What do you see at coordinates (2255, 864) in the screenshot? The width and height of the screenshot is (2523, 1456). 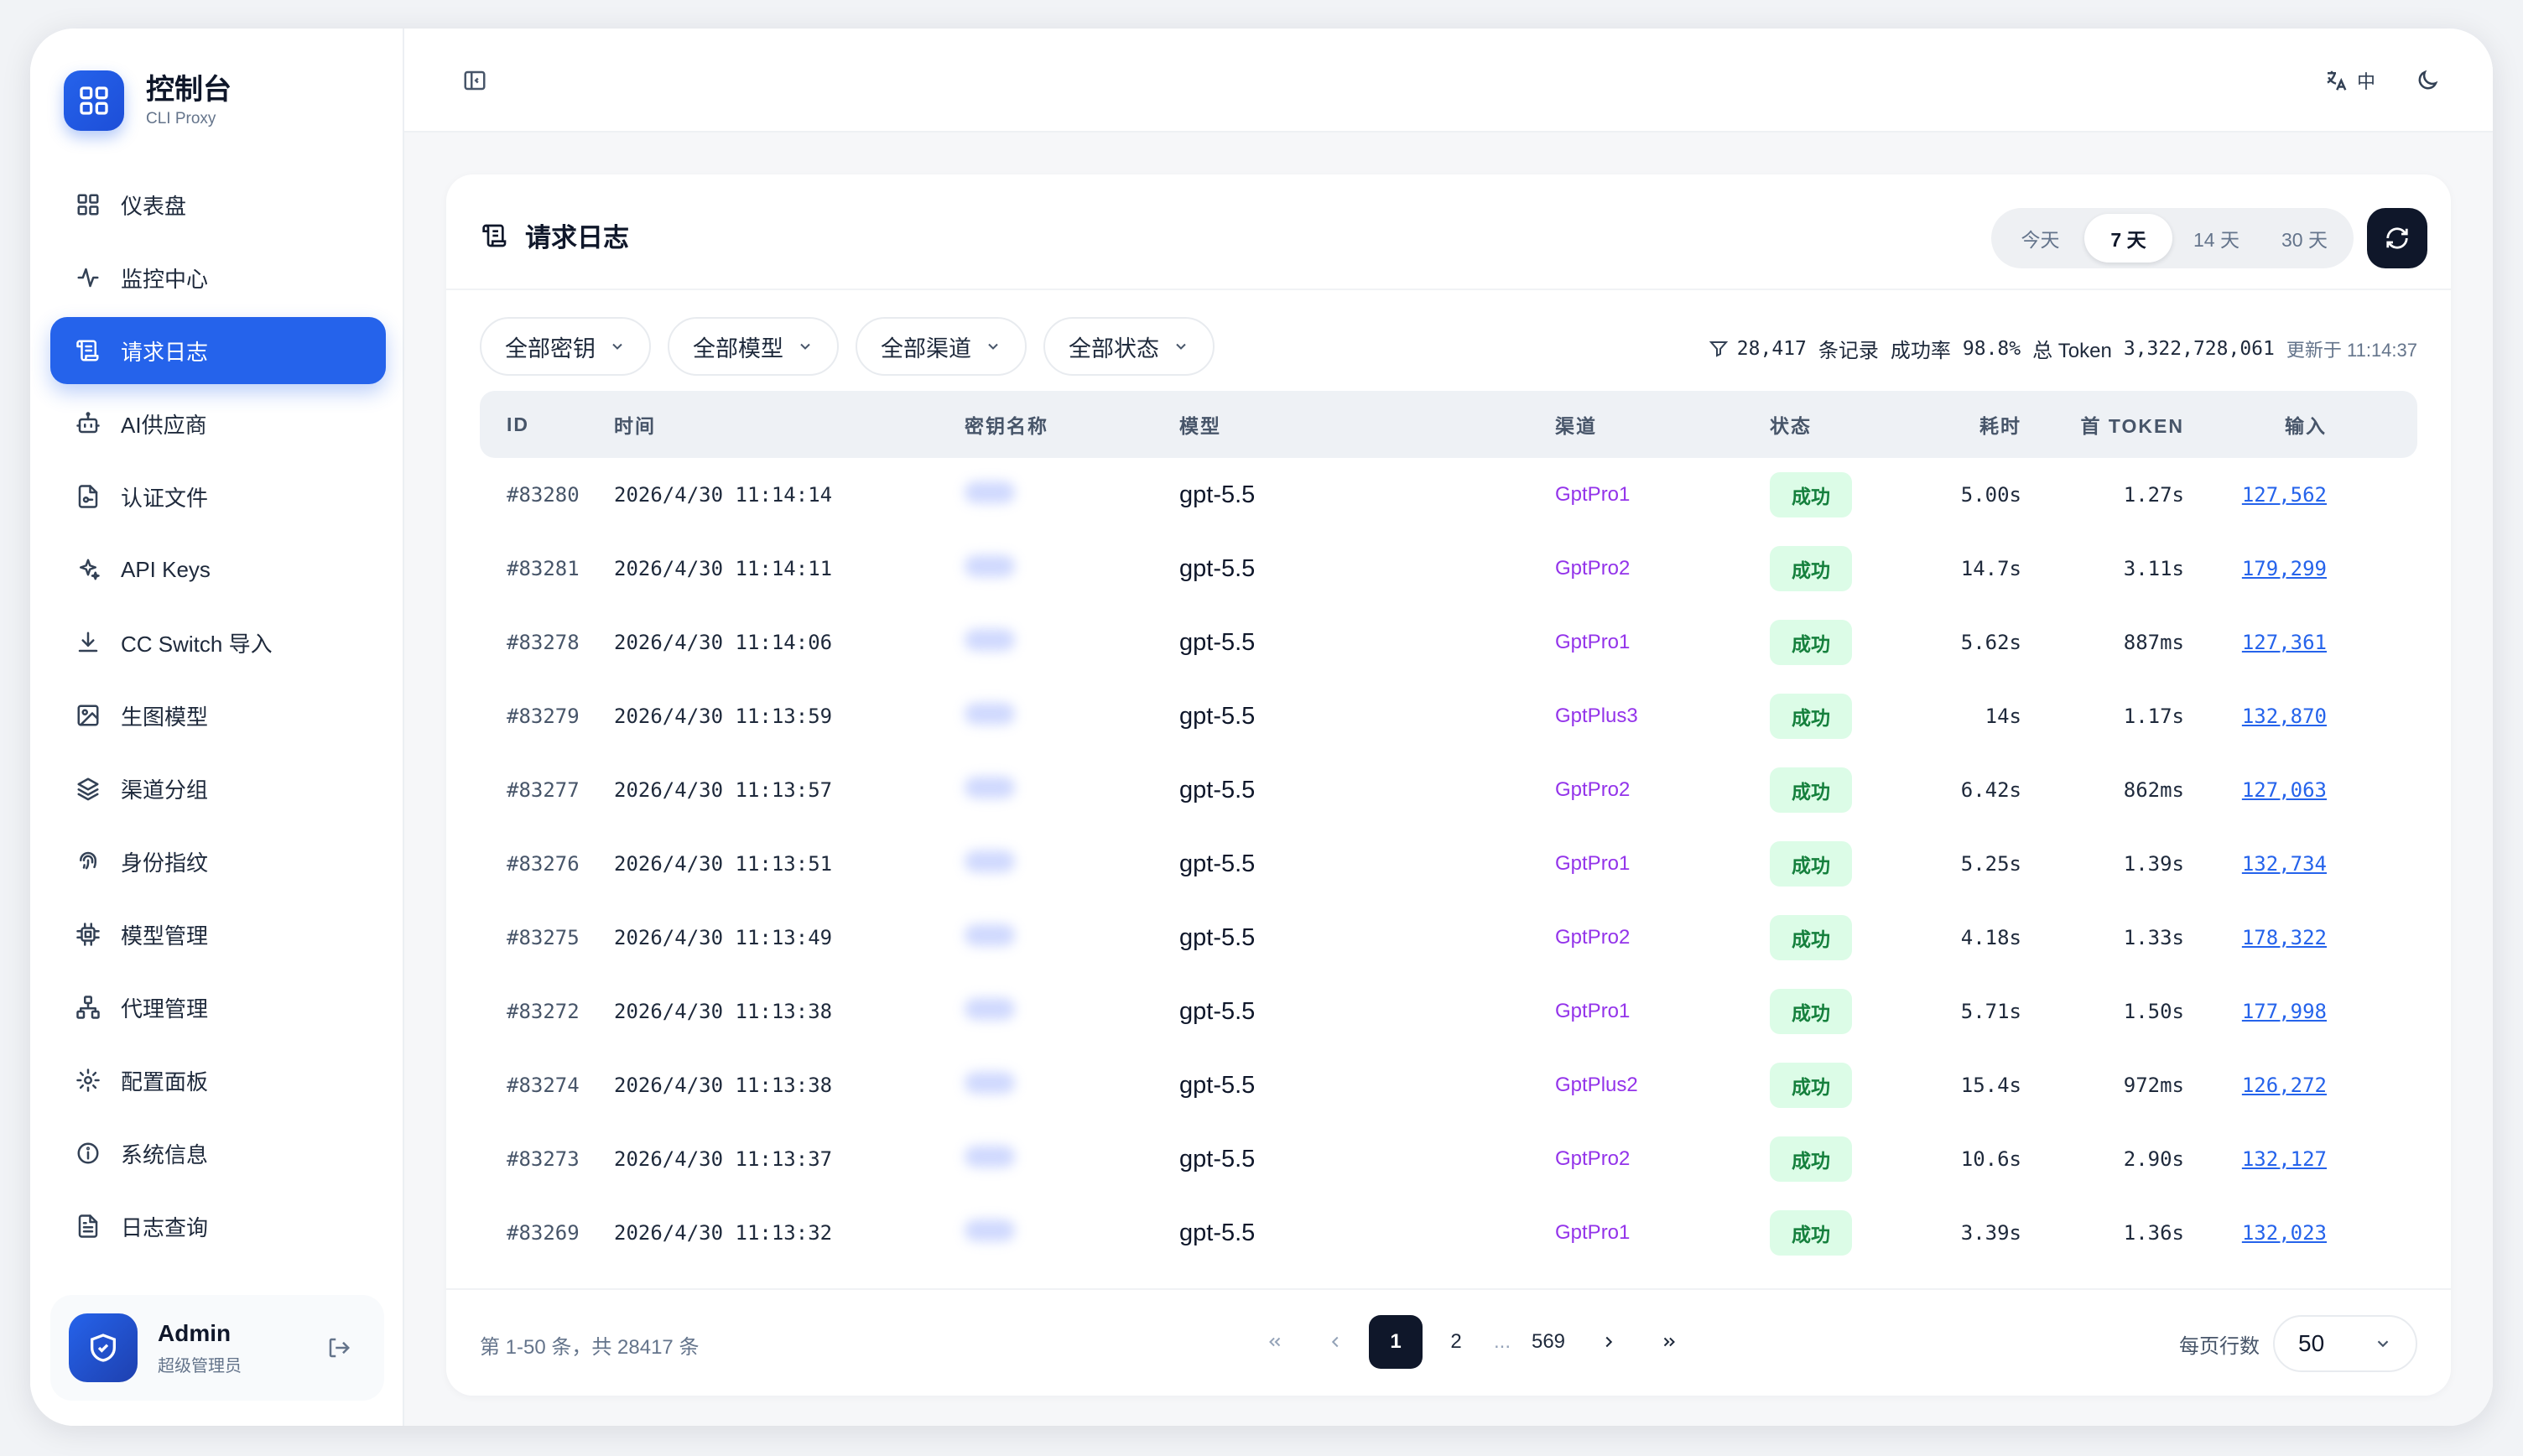 I see `cell-input-link: 132,734` at bounding box center [2255, 864].